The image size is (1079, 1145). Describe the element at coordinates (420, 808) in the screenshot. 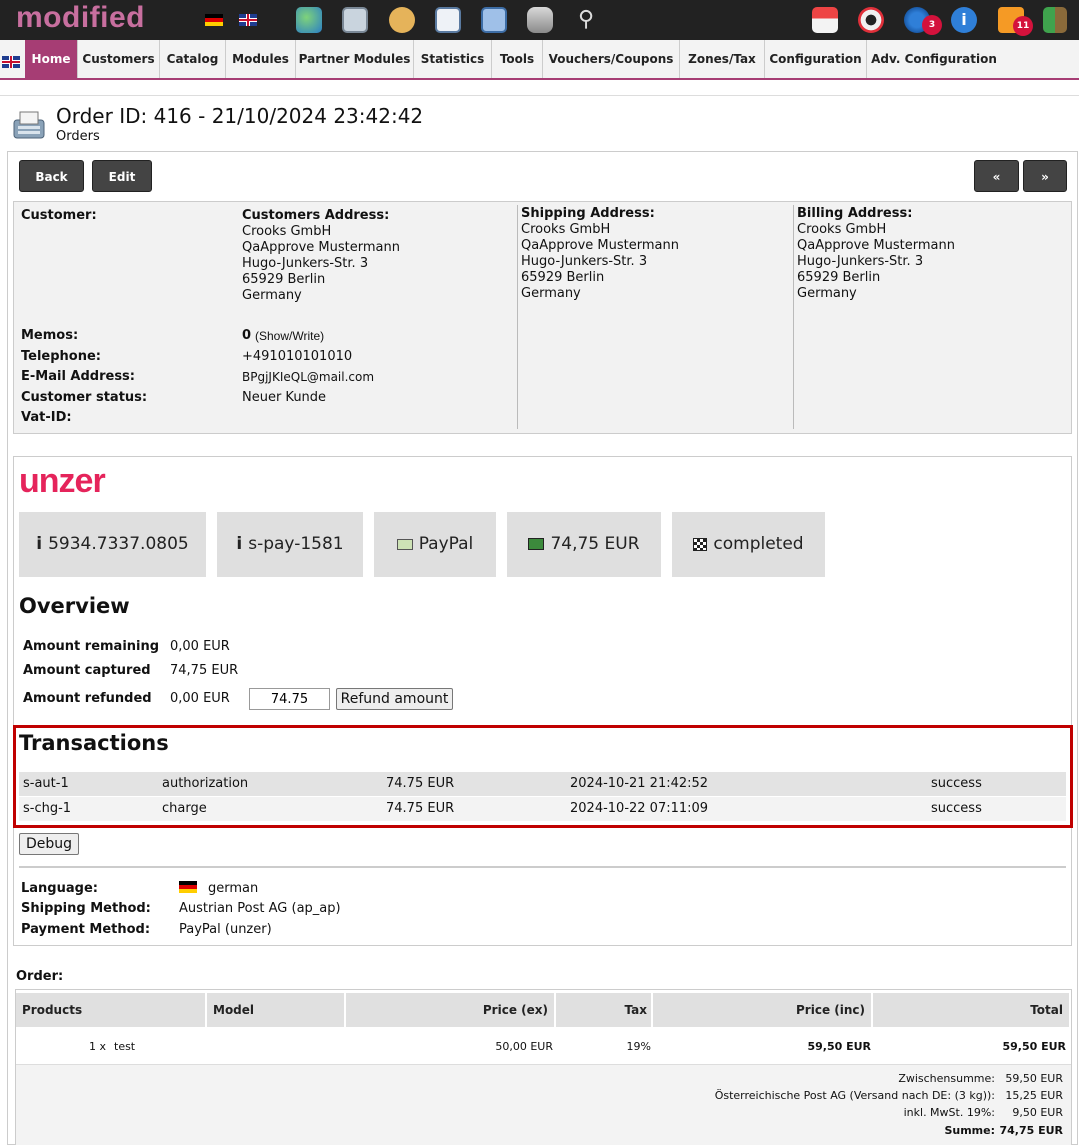

I see `transaction-amount: 74.75 EUR` at that location.